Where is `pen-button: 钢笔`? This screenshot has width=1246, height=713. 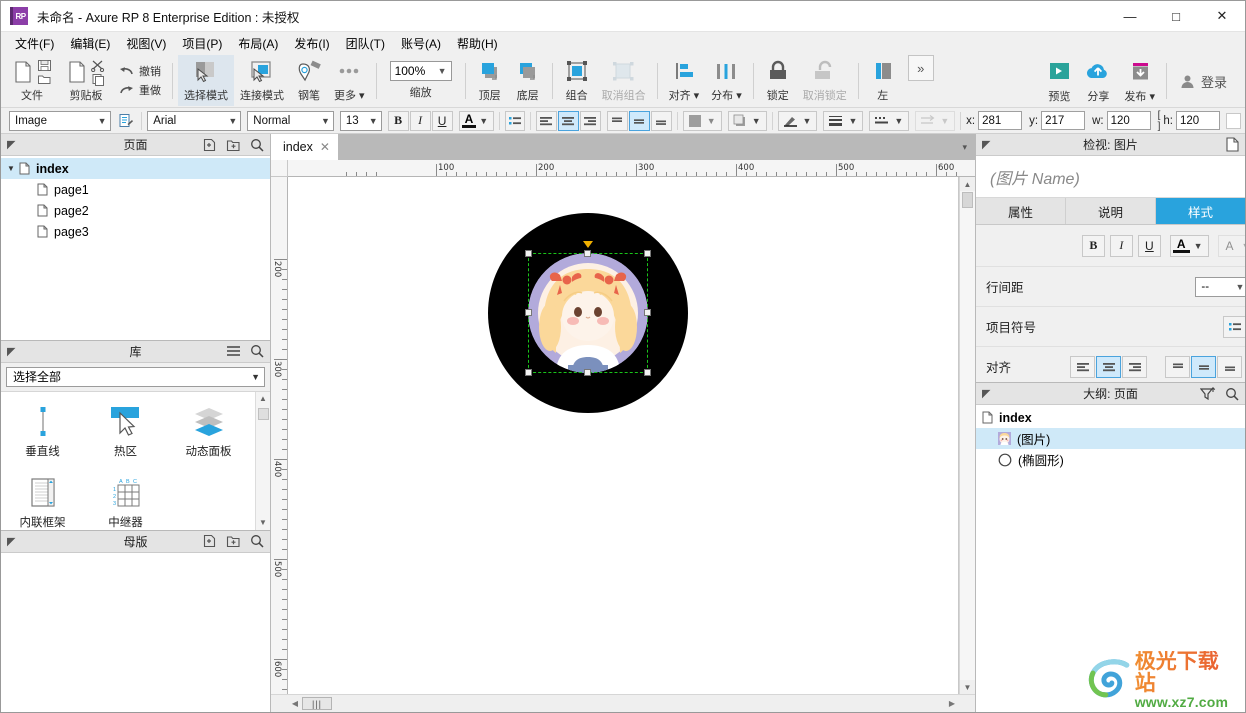 pen-button: 钢笔 is located at coordinates (309, 80).